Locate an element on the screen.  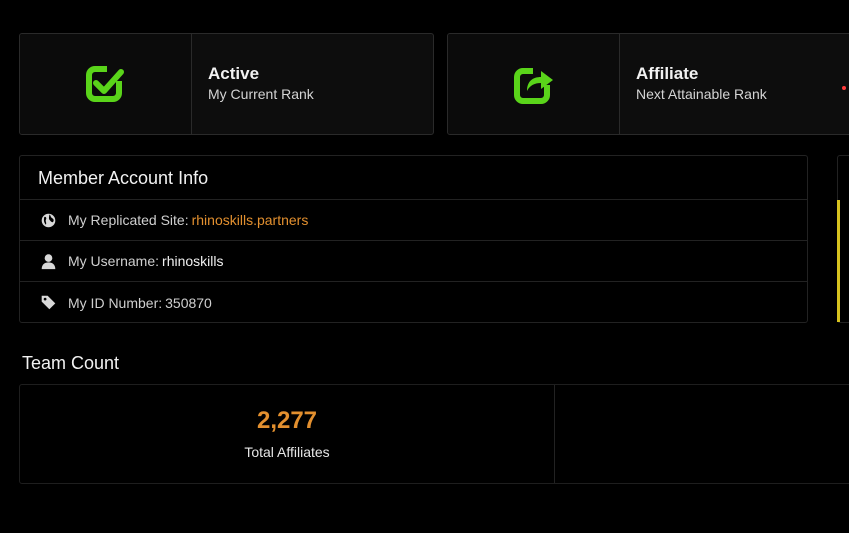
current-rank-icon-box is located at coordinates (106, 84).